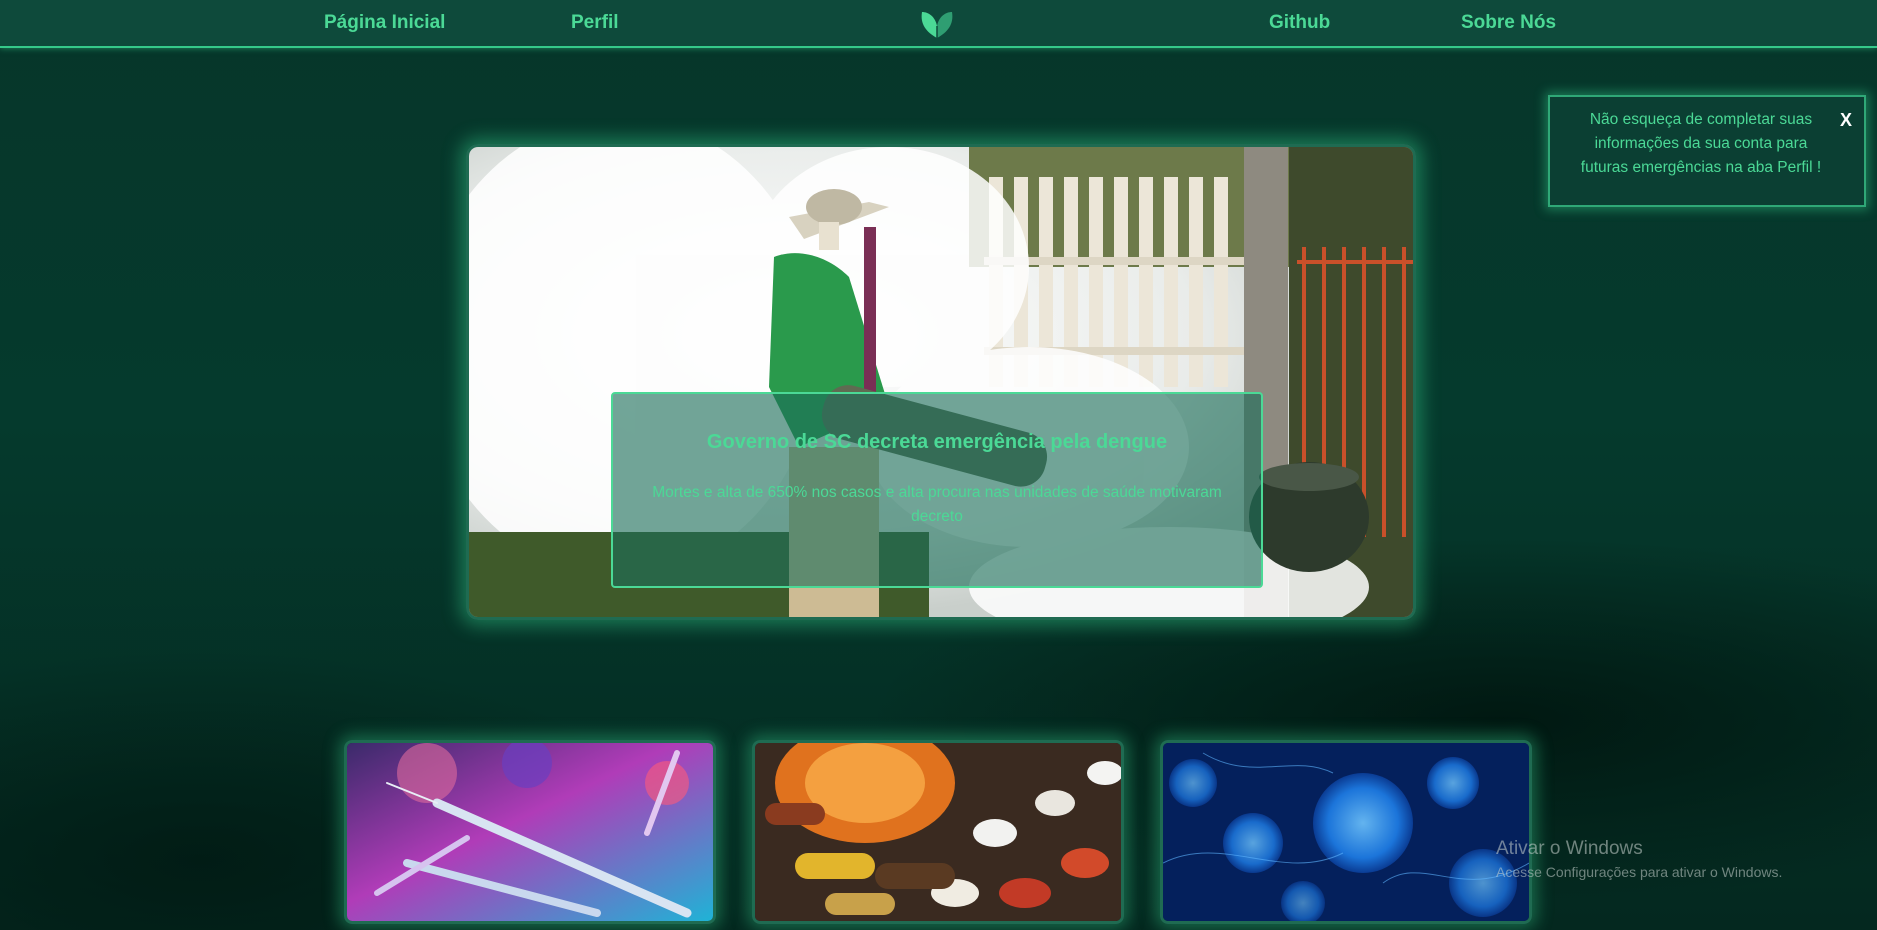  What do you see at coordinates (1569, 848) in the screenshot?
I see `windows-activation-title: Ativar o Windows` at bounding box center [1569, 848].